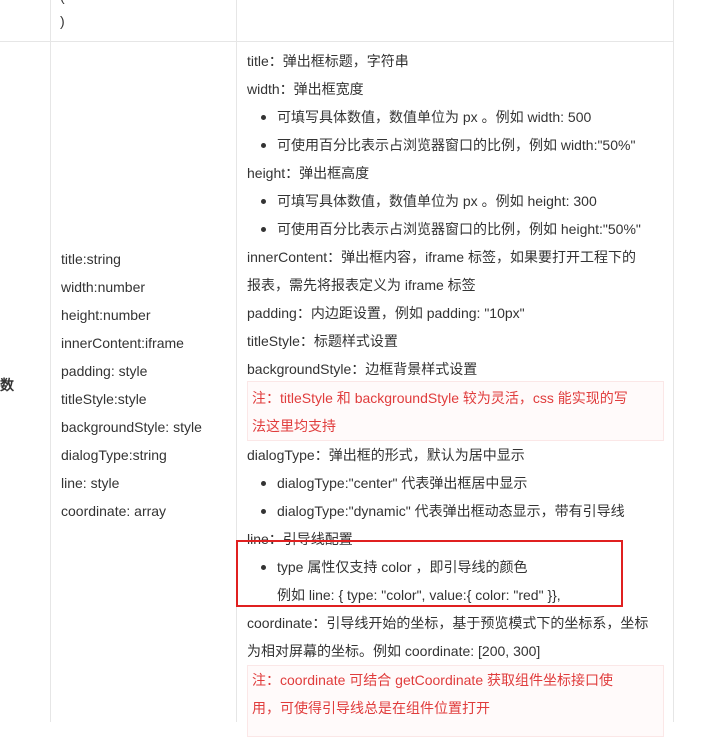 The width and height of the screenshot is (715, 737). What do you see at coordinates (459, 229) in the screenshot?
I see `desc-height-bullet: 可使用百分比表示占浏览器窗口的比例，例如 height:"50%"` at bounding box center [459, 229].